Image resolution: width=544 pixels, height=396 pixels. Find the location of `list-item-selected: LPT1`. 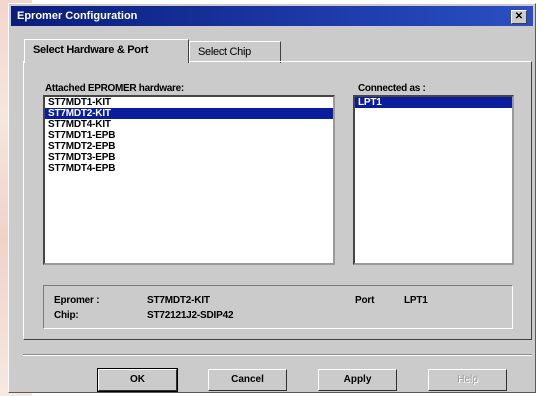

list-item-selected: LPT1 is located at coordinates (433, 102).